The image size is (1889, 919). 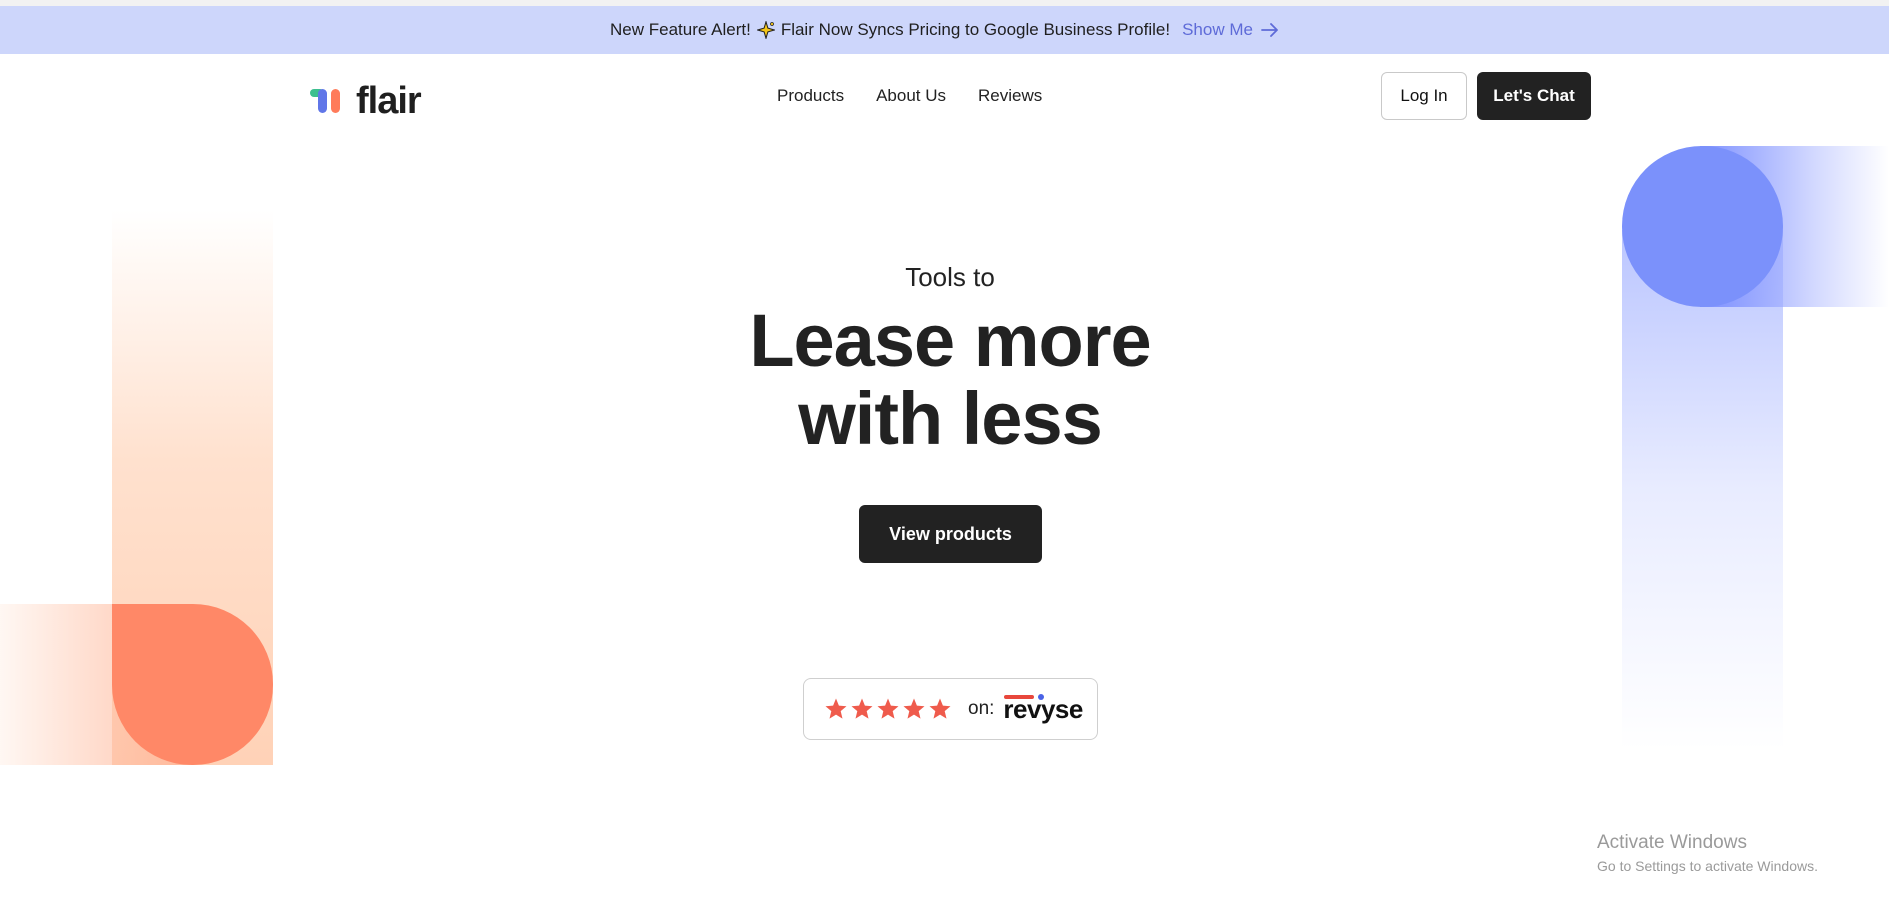 I want to click on nav-about-us: About Us, so click(x=911, y=96).